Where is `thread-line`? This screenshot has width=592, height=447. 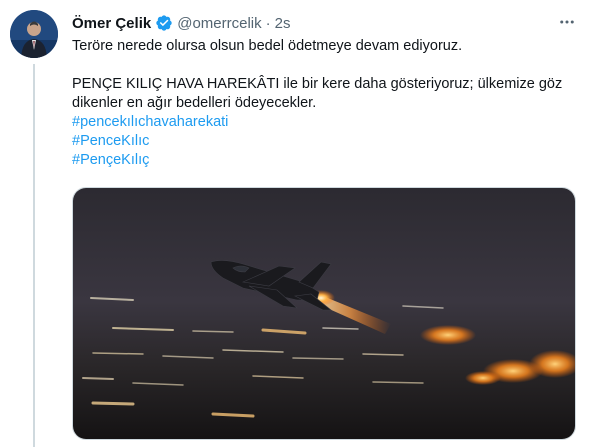
thread-line is located at coordinates (34, 255).